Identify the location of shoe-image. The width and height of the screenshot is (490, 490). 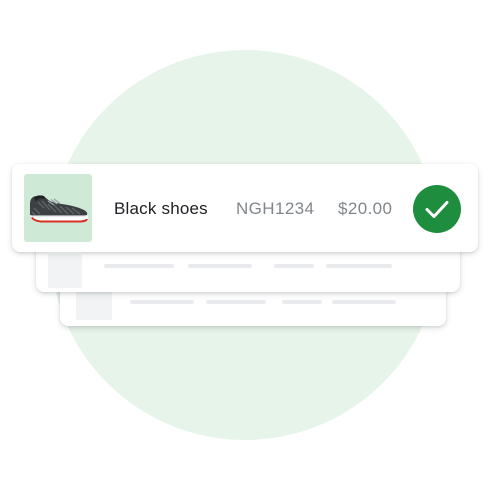
(59, 209).